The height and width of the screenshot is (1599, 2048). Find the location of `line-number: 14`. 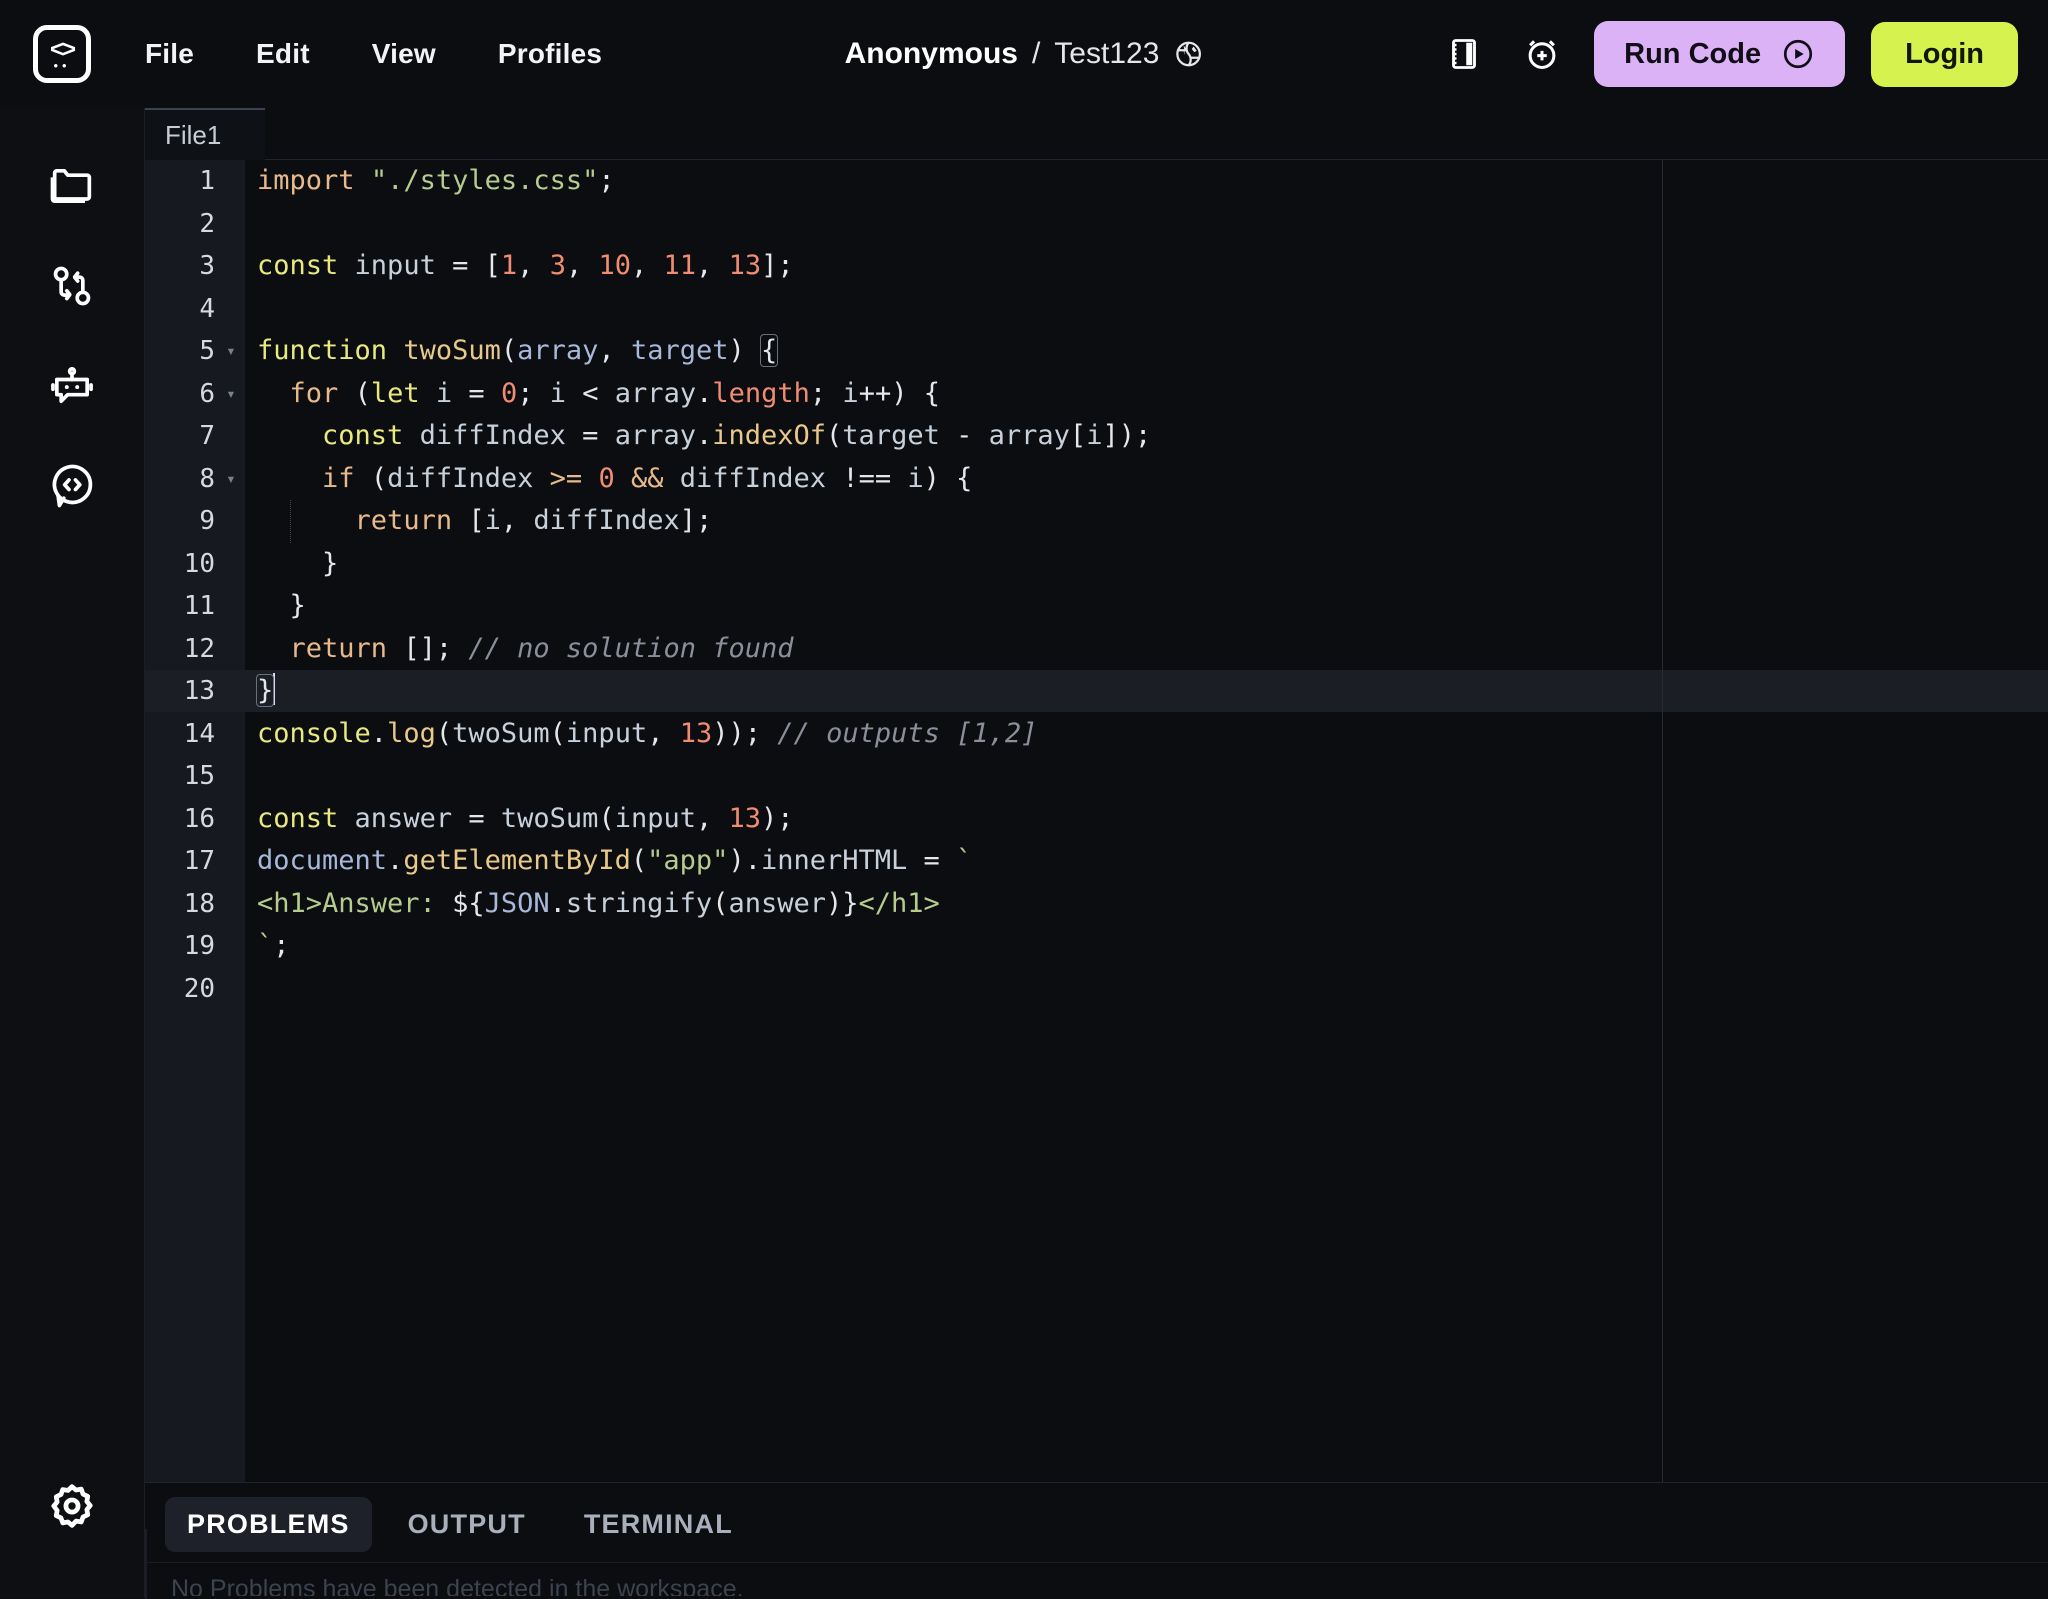

line-number: 14 is located at coordinates (199, 733).